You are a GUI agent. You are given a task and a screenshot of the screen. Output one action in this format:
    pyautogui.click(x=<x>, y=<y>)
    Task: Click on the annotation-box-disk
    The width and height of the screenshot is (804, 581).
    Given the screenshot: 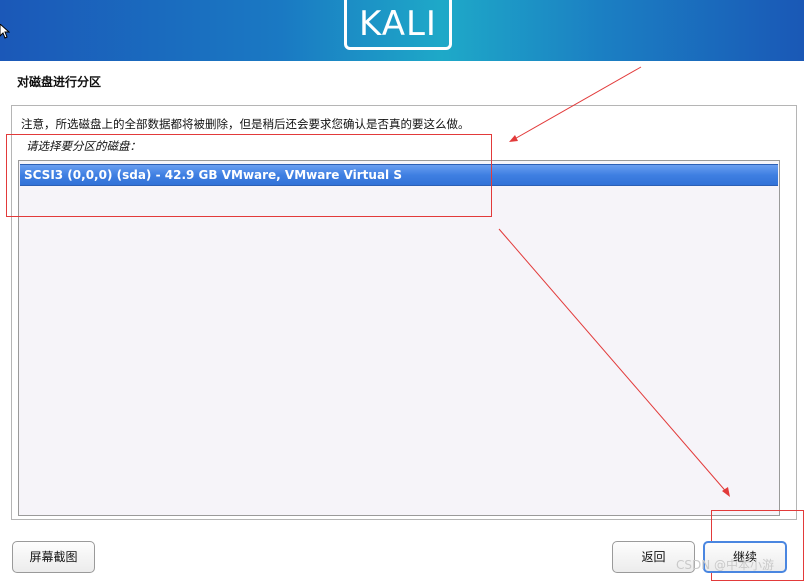 What is the action you would take?
    pyautogui.click(x=249, y=175)
    